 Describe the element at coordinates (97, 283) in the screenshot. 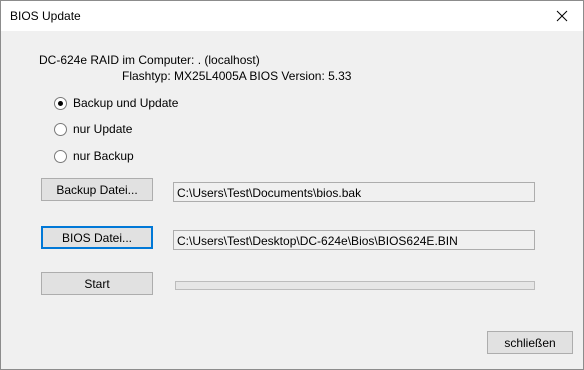

I see `start-button: Start` at that location.